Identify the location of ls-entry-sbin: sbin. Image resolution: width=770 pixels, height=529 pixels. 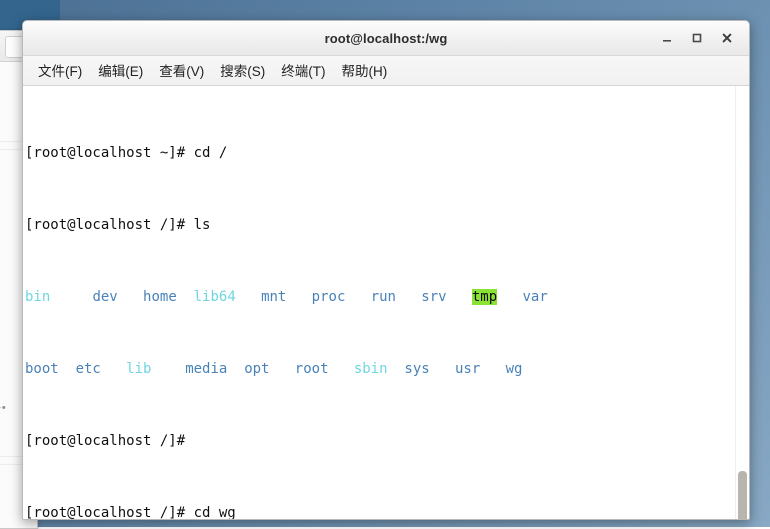
(370, 369).